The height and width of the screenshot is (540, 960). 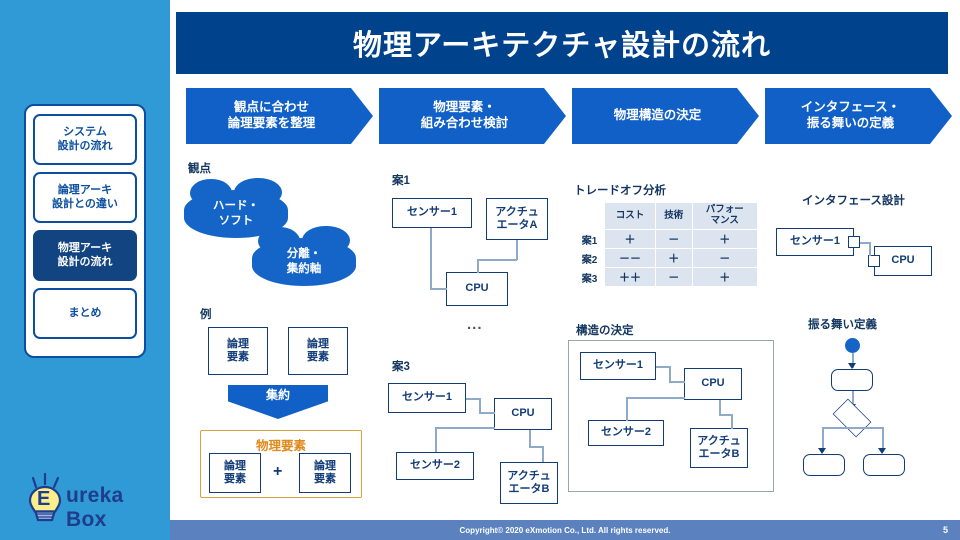 What do you see at coordinates (852, 428) in the screenshot?
I see `flow-line-branch-h` at bounding box center [852, 428].